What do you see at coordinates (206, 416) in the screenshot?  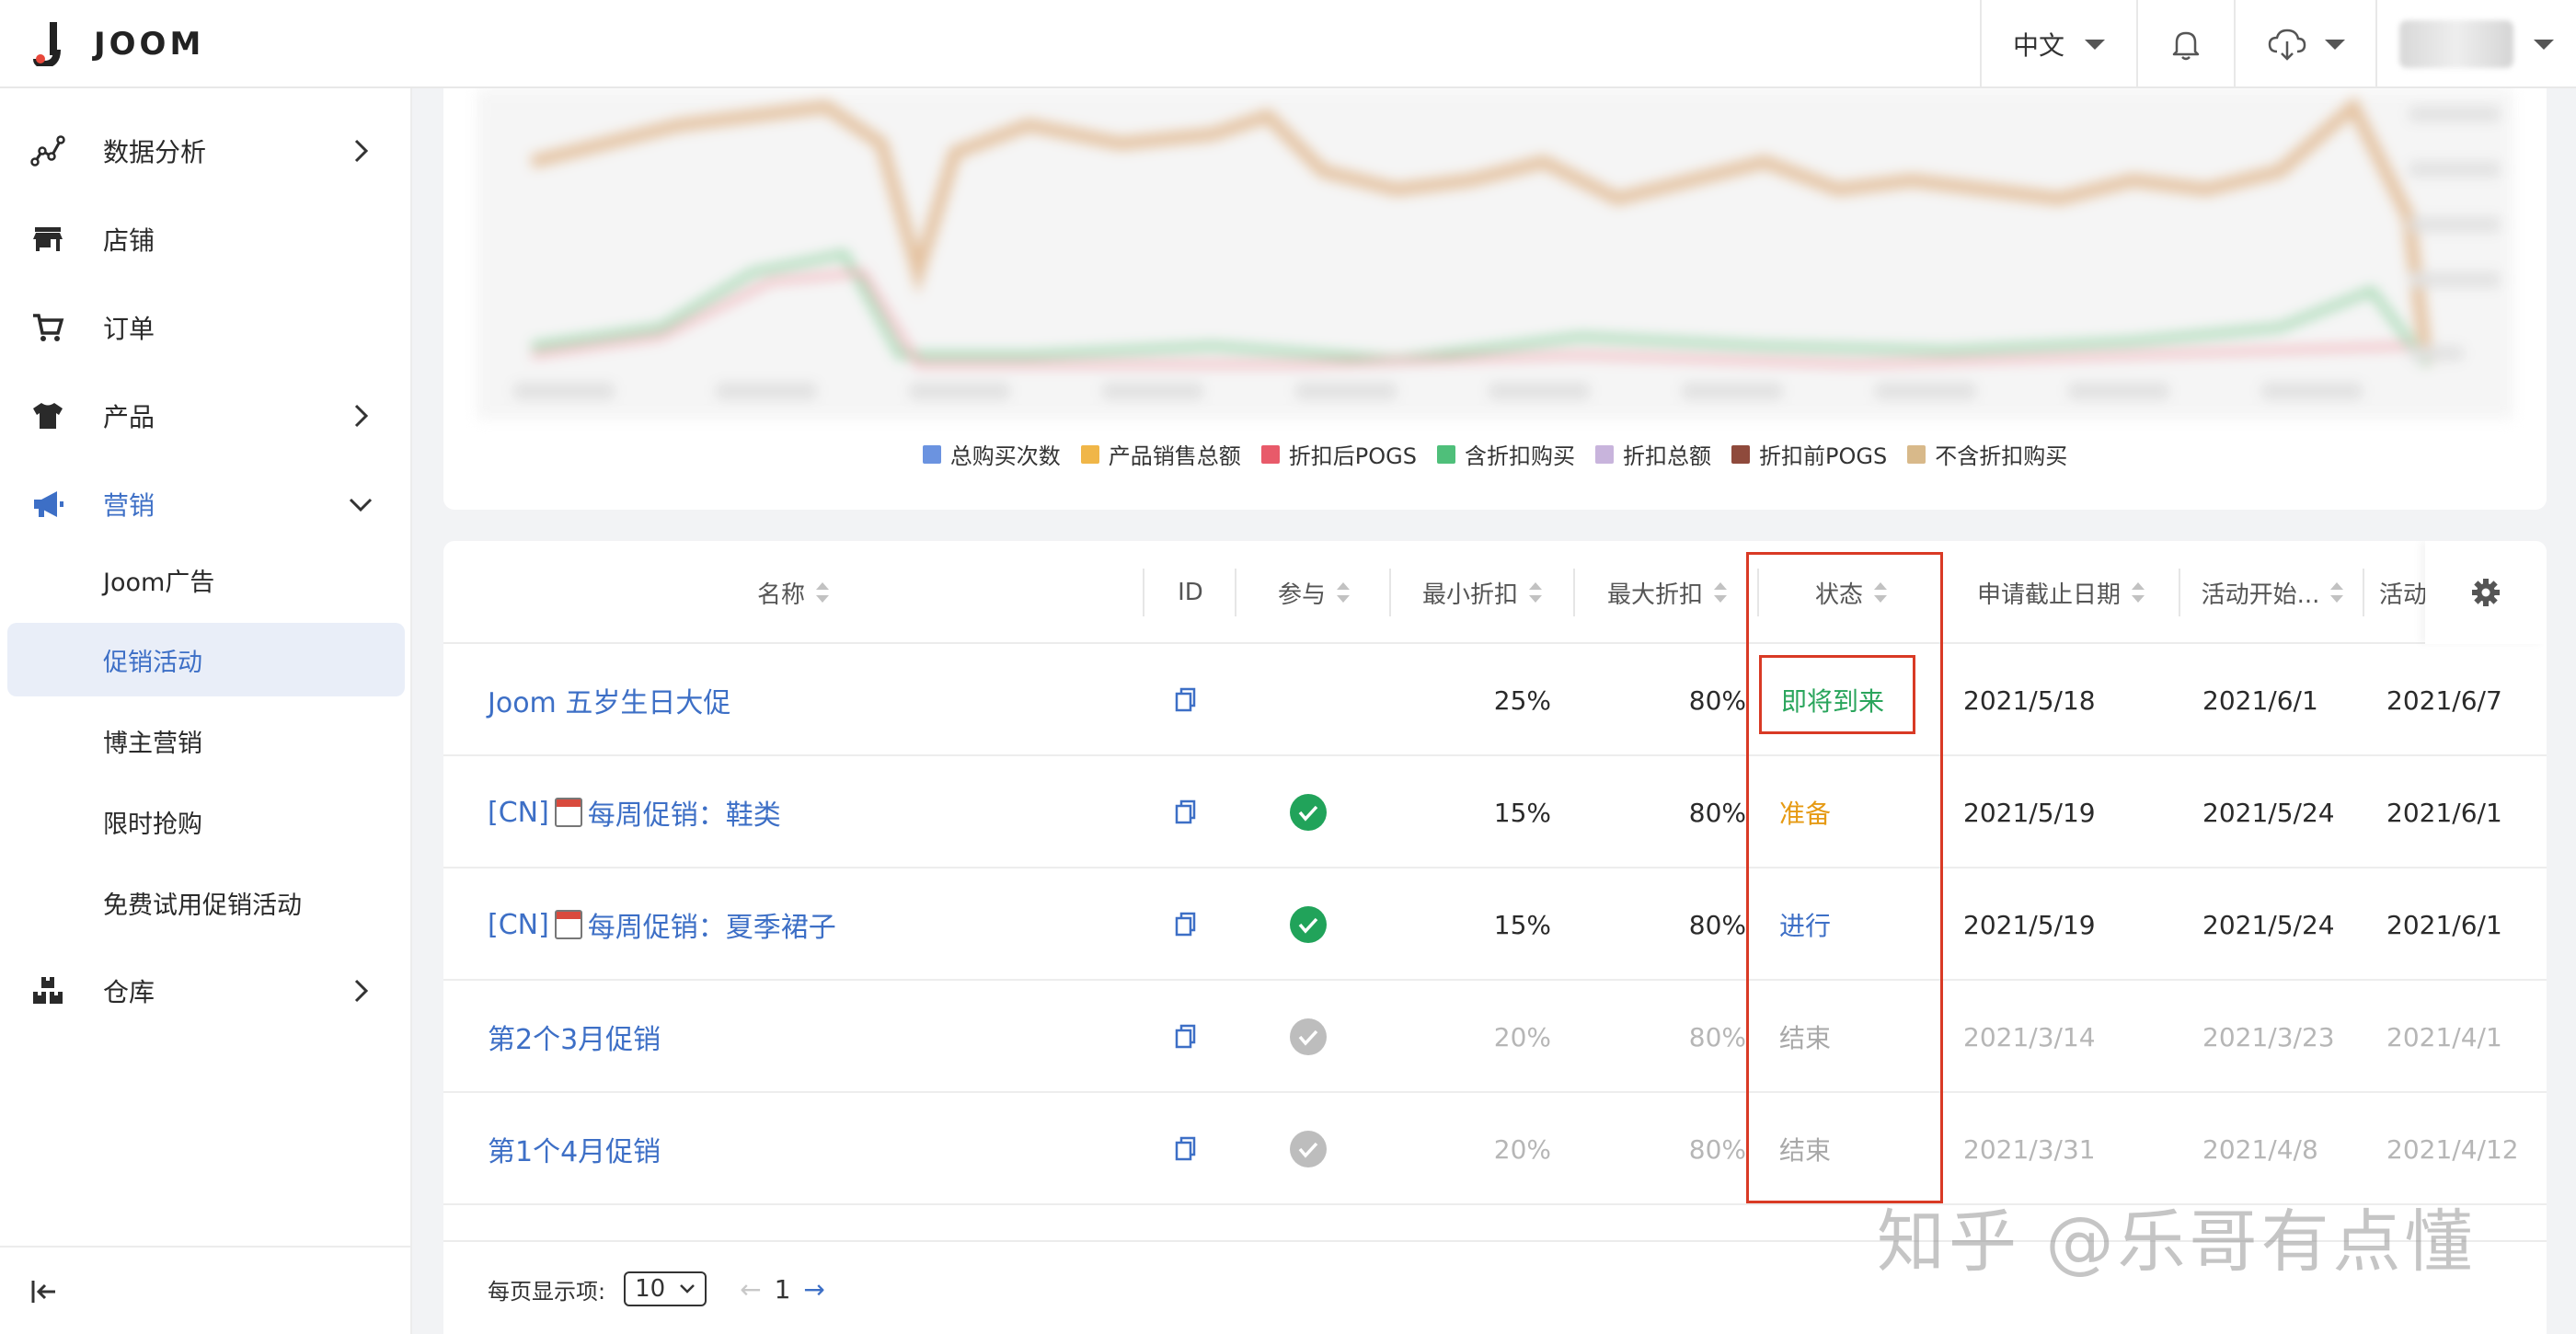 I see `sidebar-item-products: 产品` at bounding box center [206, 416].